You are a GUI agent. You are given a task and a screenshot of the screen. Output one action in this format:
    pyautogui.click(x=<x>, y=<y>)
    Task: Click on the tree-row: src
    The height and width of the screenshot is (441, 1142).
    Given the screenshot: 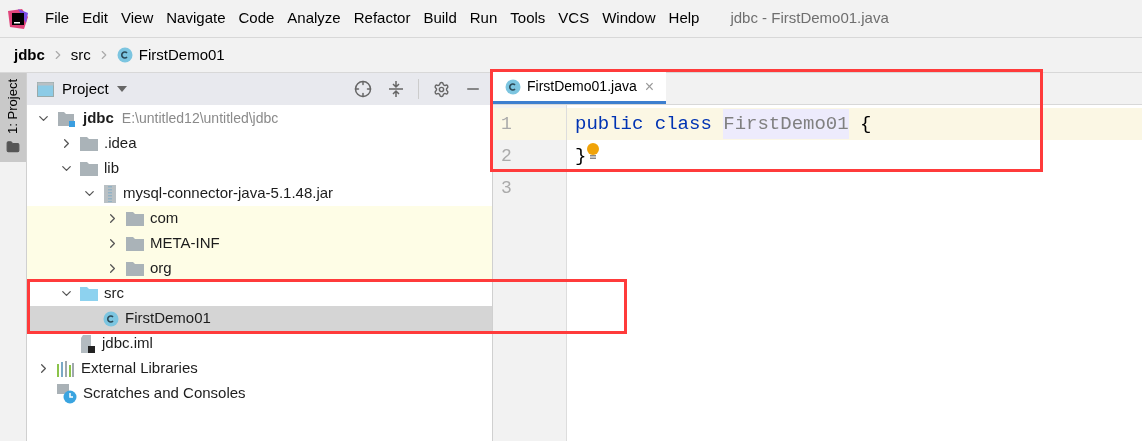 What is the action you would take?
    pyautogui.click(x=259, y=293)
    